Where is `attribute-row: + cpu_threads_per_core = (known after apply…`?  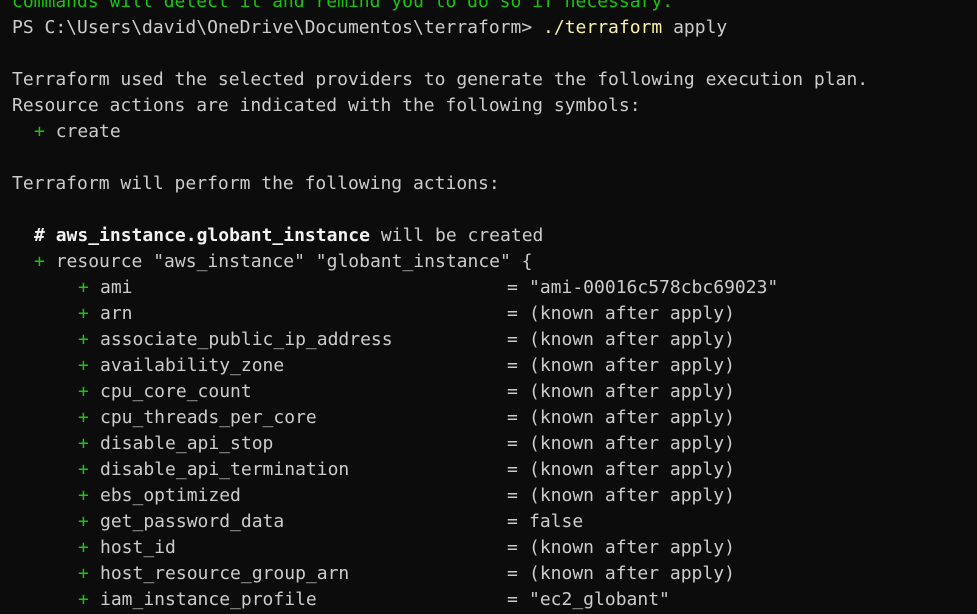
attribute-row: + cpu_threads_per_core = (known after apply… is located at coordinates (494, 418).